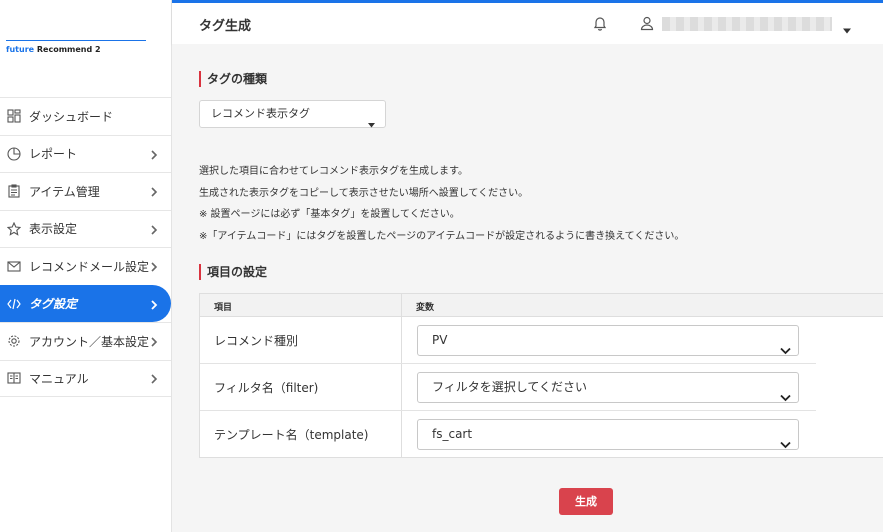  I want to click on template-select: fs_cart, so click(608, 434).